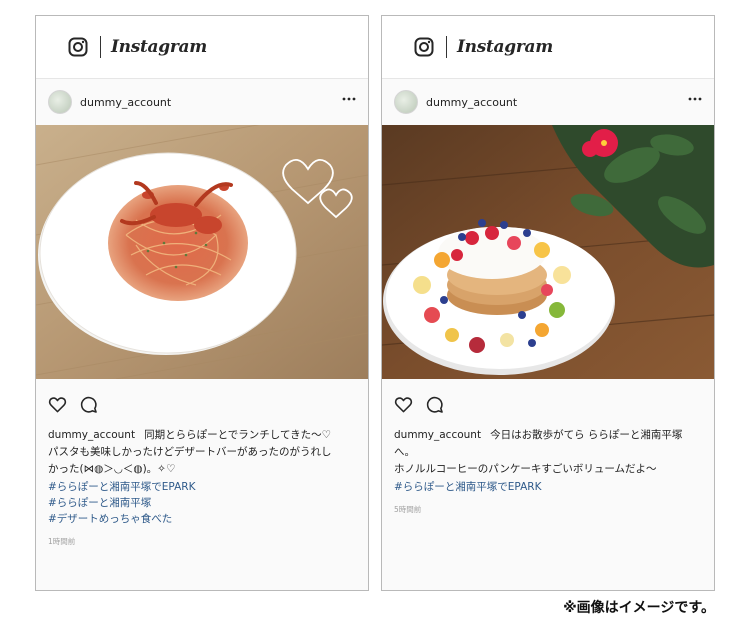 This screenshot has width=750, height=644. What do you see at coordinates (202, 519) in the screenshot?
I see `hashtag-link: #デザートめっちゃ食べた` at bounding box center [202, 519].